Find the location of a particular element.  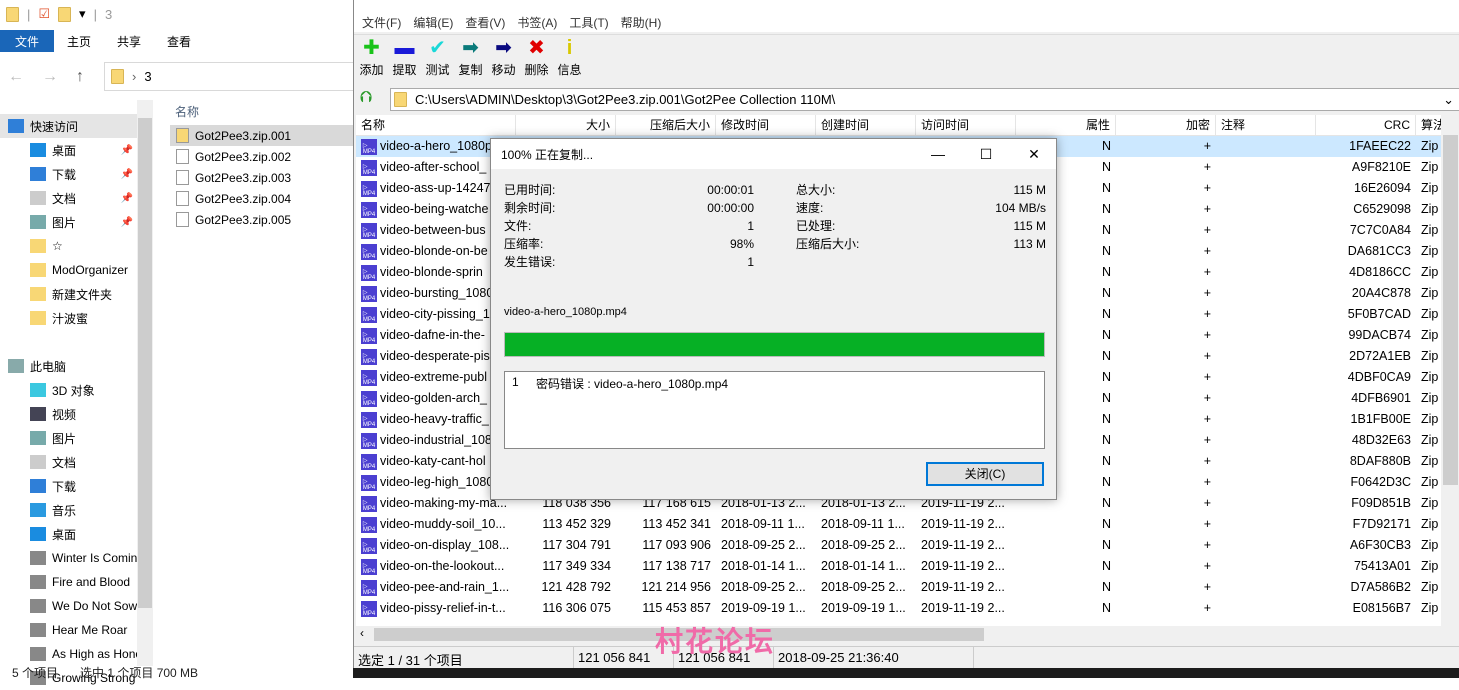

tab-share: 共享 is located at coordinates (129, 41).